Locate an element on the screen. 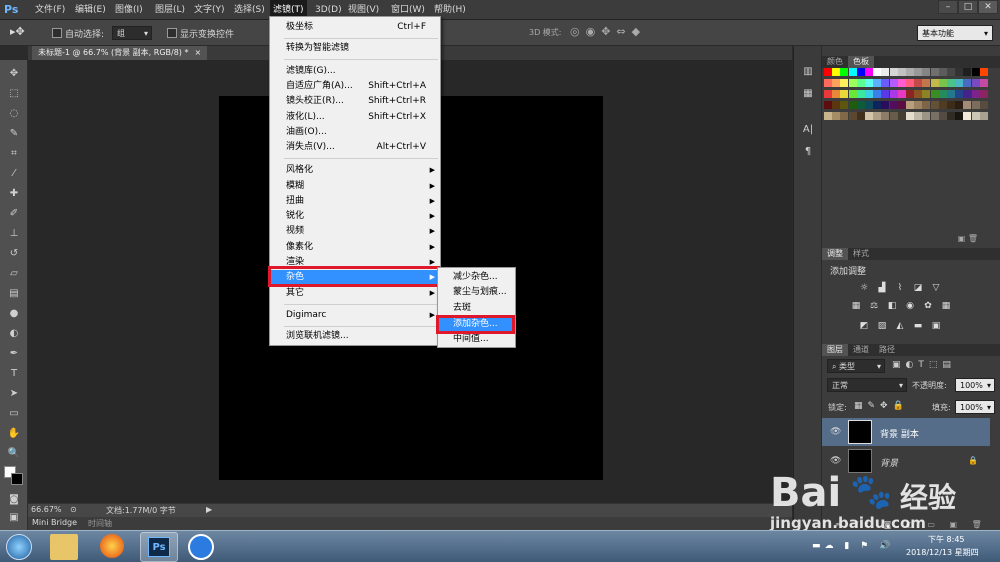 This screenshot has height=562, width=1000. exposure-adjustment-icon: ◪ is located at coordinates (918, 288).